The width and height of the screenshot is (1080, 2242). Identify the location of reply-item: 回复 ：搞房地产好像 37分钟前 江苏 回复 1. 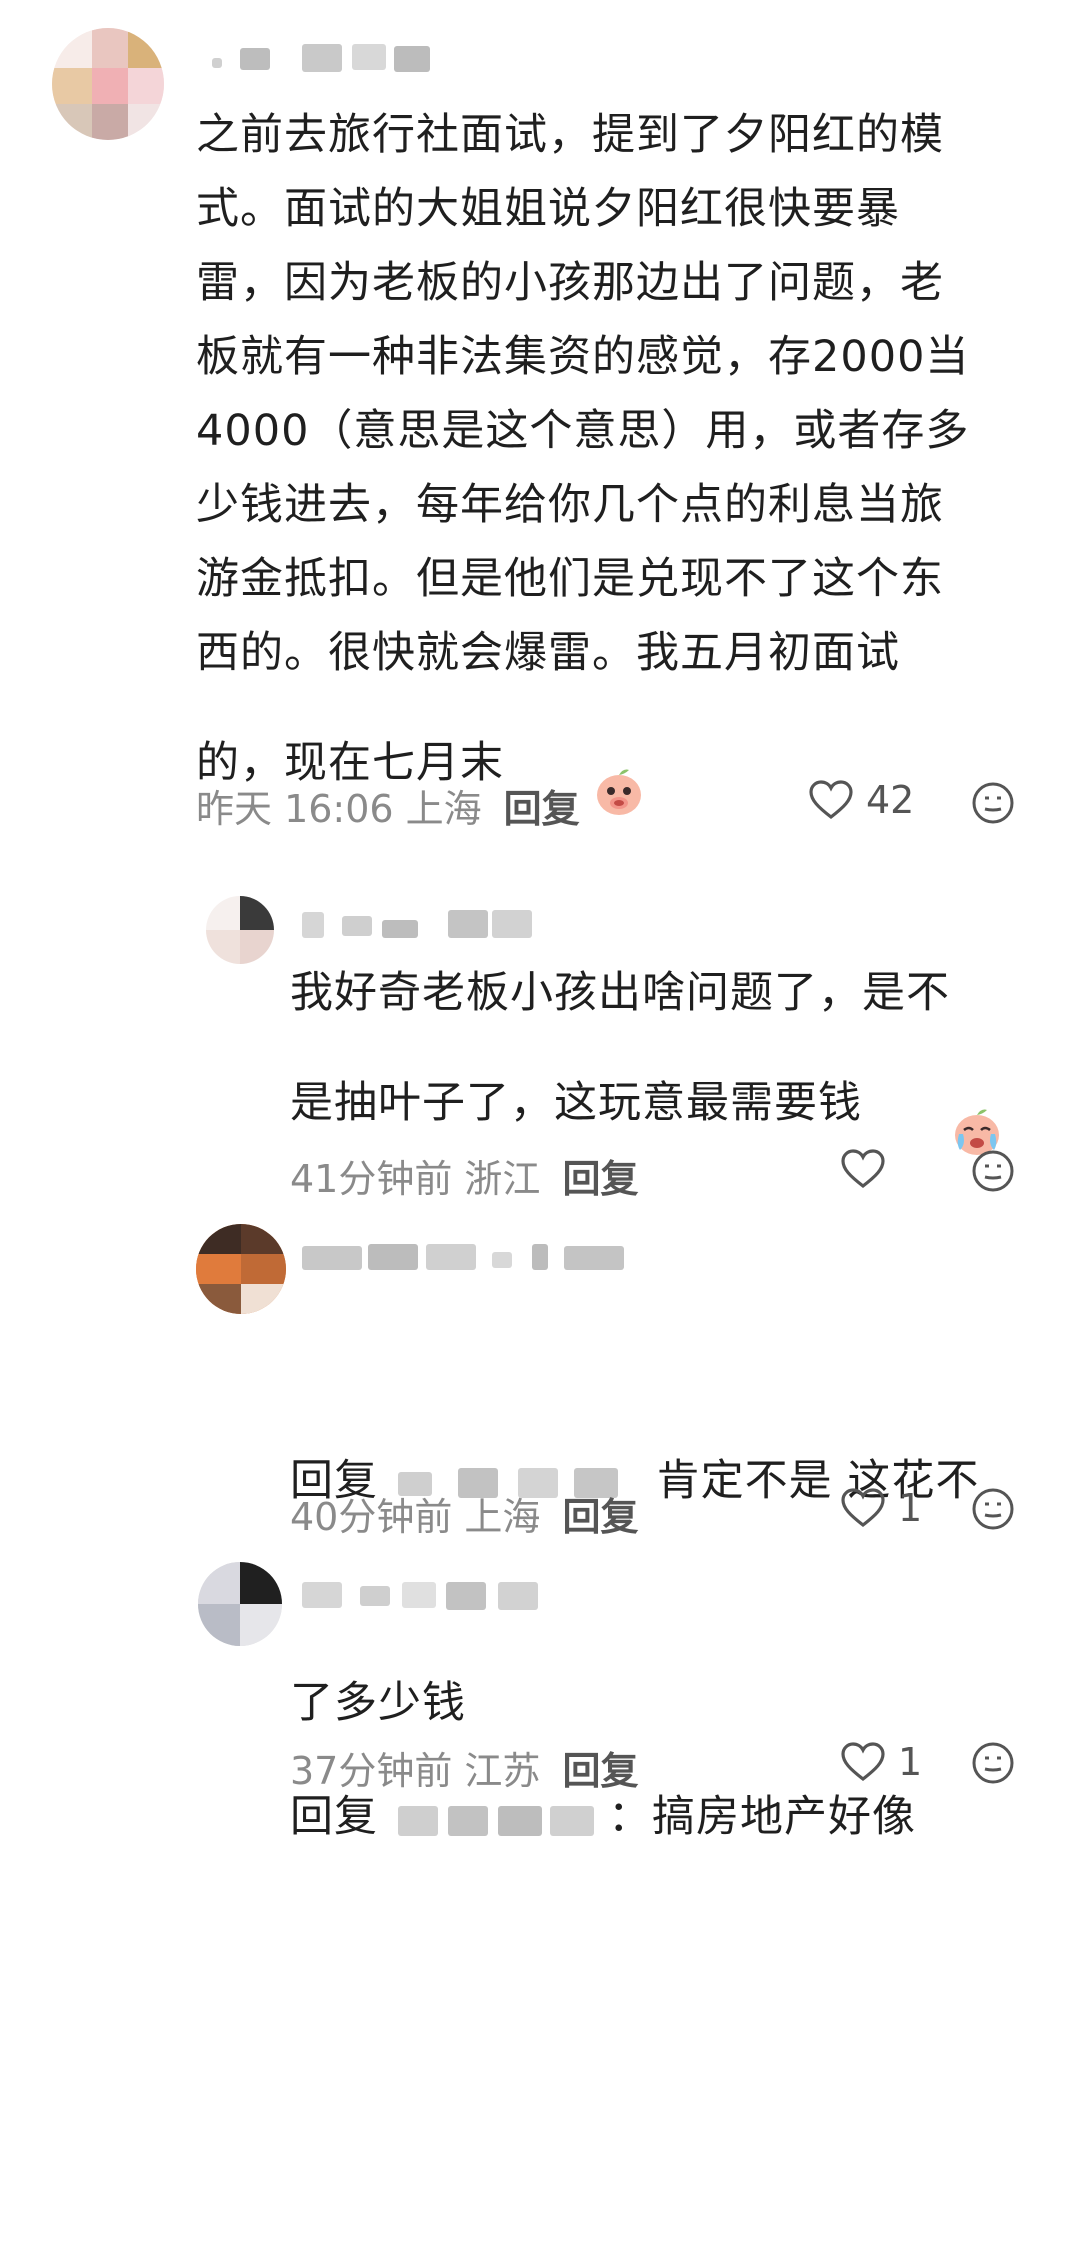
(540, 1695).